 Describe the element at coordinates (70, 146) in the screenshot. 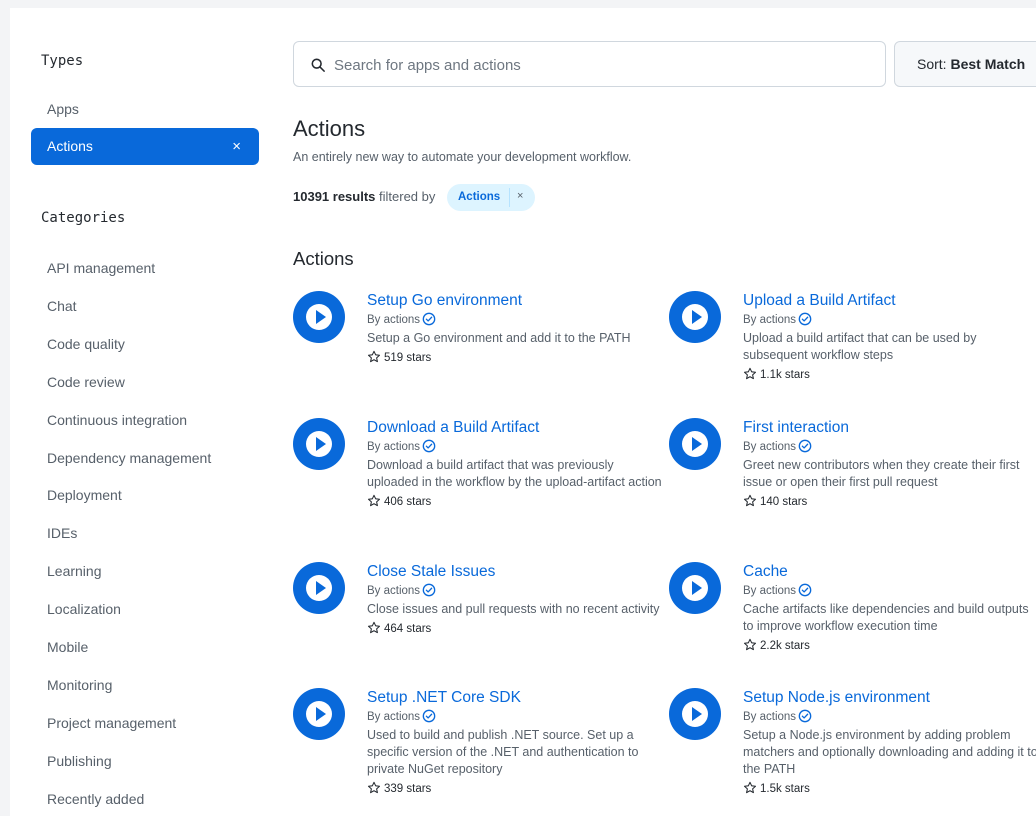

I see `sidebar-item-label: Actions` at that location.